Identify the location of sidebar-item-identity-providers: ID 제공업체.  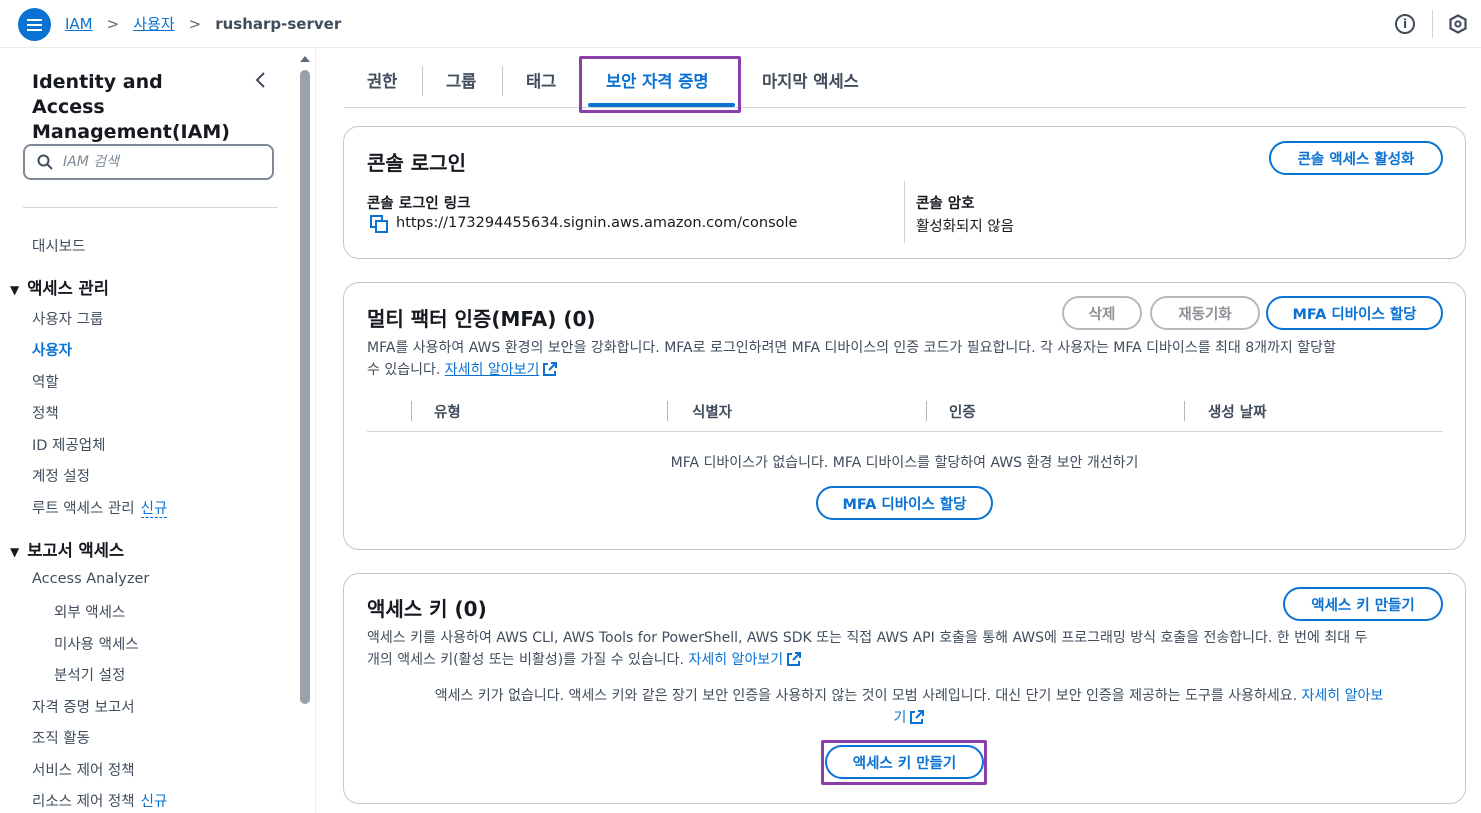
(68, 444).